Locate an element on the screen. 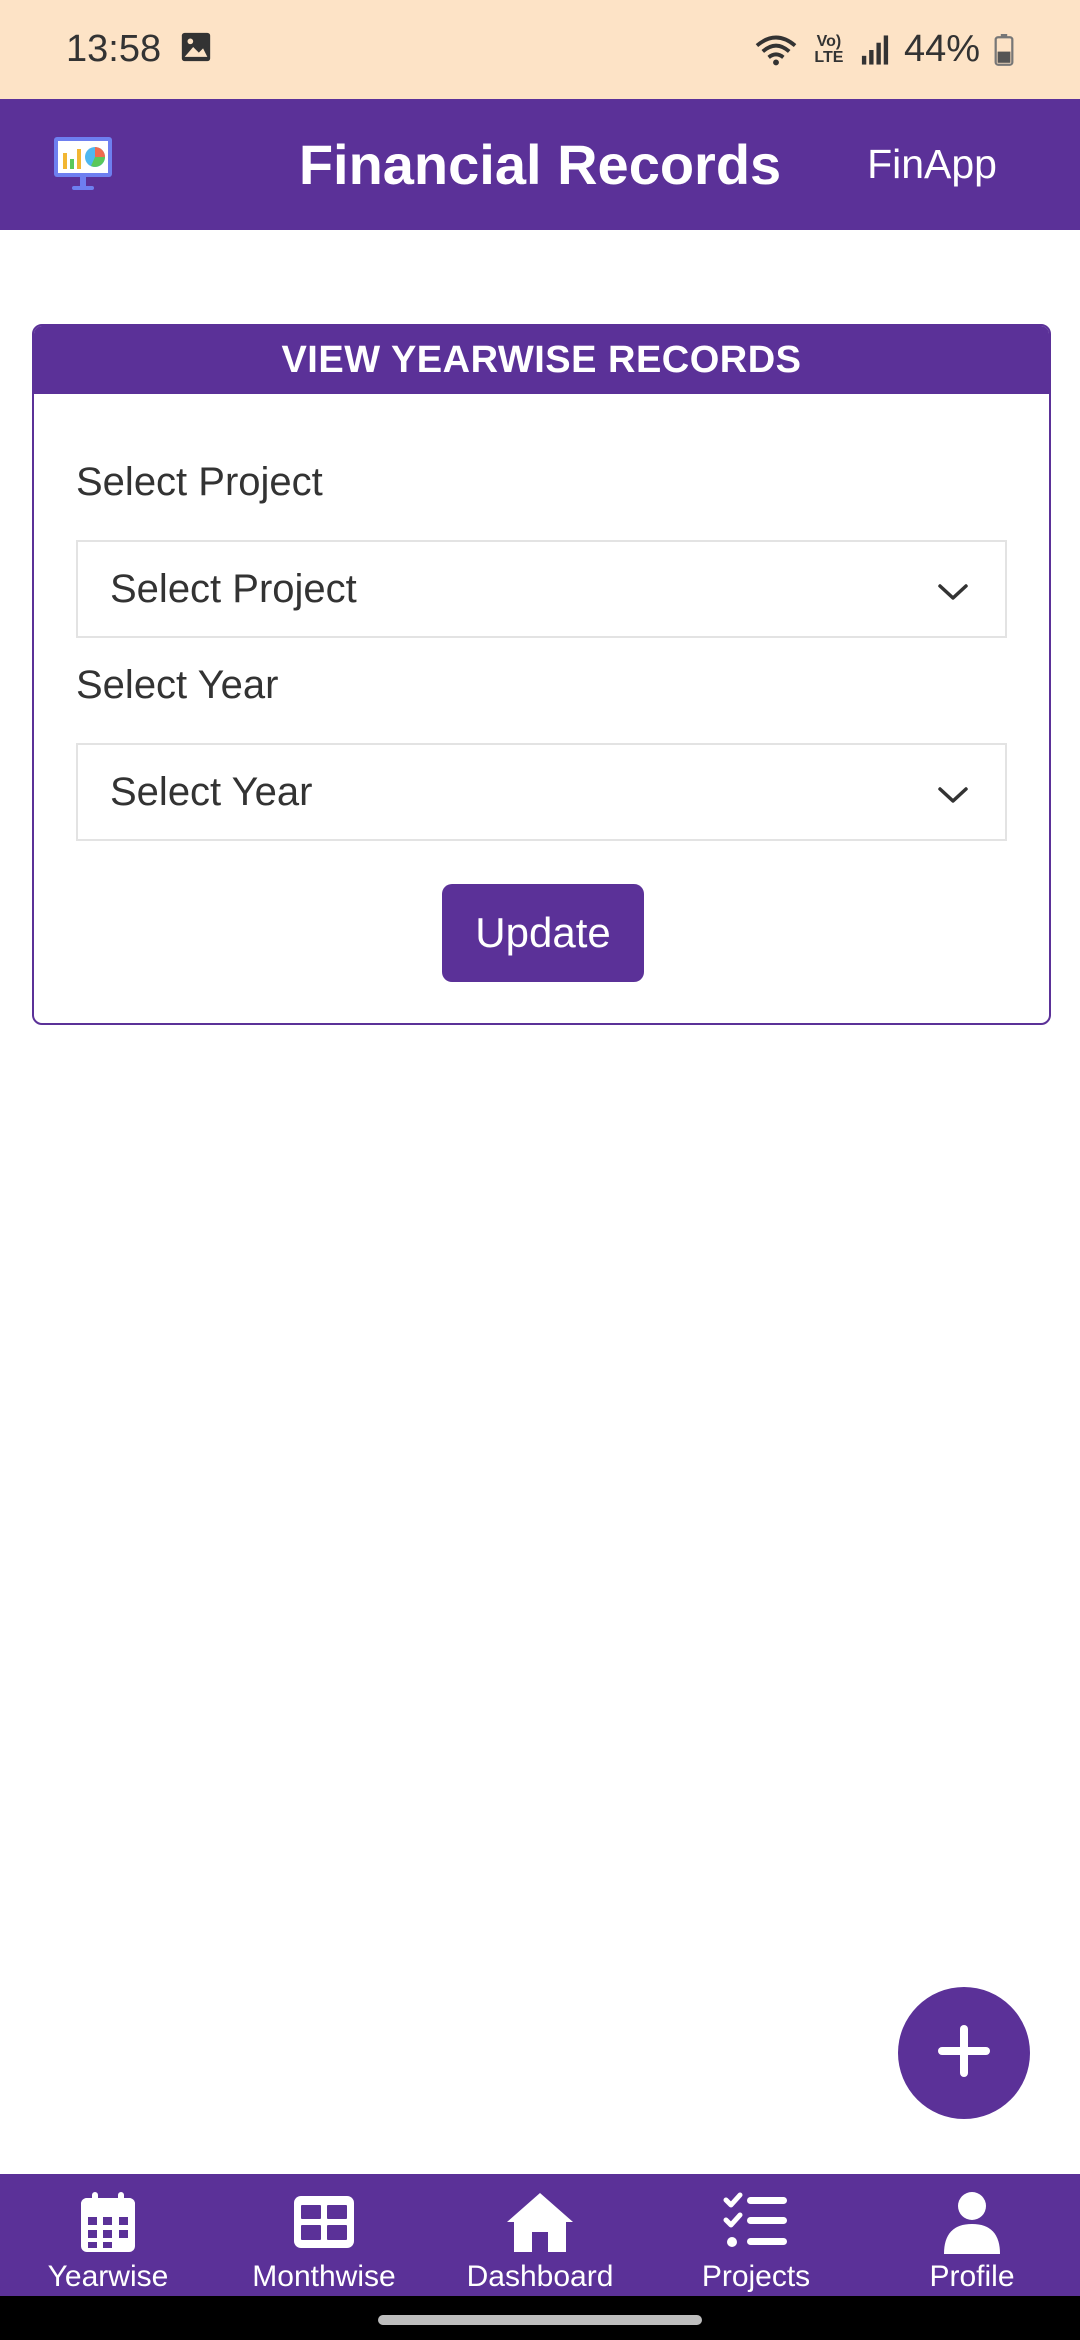 The image size is (1080, 2340). plus-icon is located at coordinates (964, 2053).